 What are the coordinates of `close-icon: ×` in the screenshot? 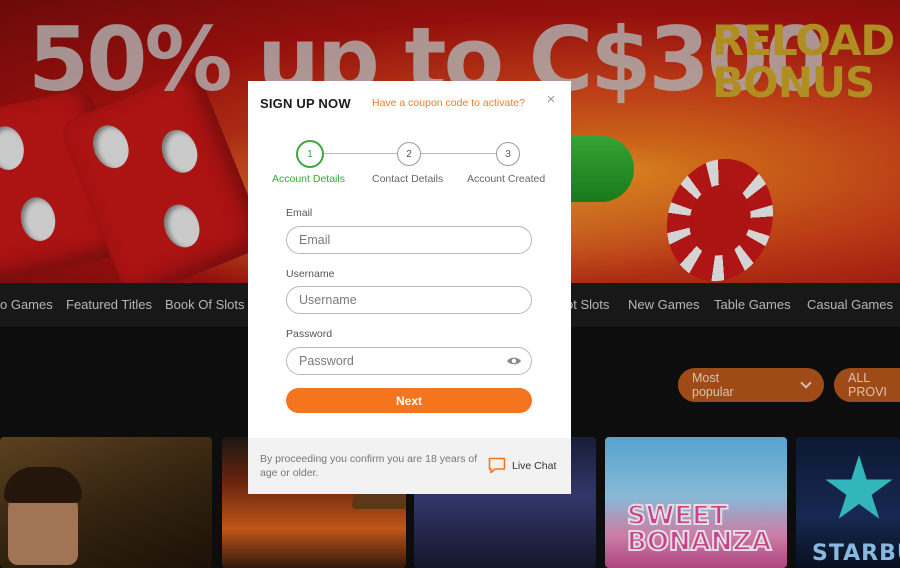 It's located at (551, 99).